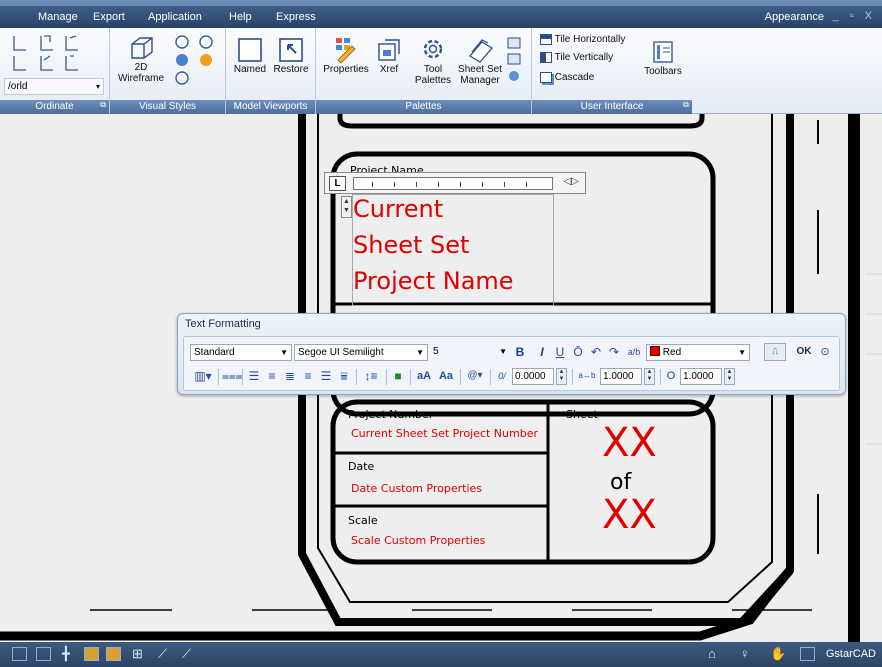 This screenshot has height=667, width=882. Describe the element at coordinates (58, 17) in the screenshot. I see `menu-manage: Manage` at that location.